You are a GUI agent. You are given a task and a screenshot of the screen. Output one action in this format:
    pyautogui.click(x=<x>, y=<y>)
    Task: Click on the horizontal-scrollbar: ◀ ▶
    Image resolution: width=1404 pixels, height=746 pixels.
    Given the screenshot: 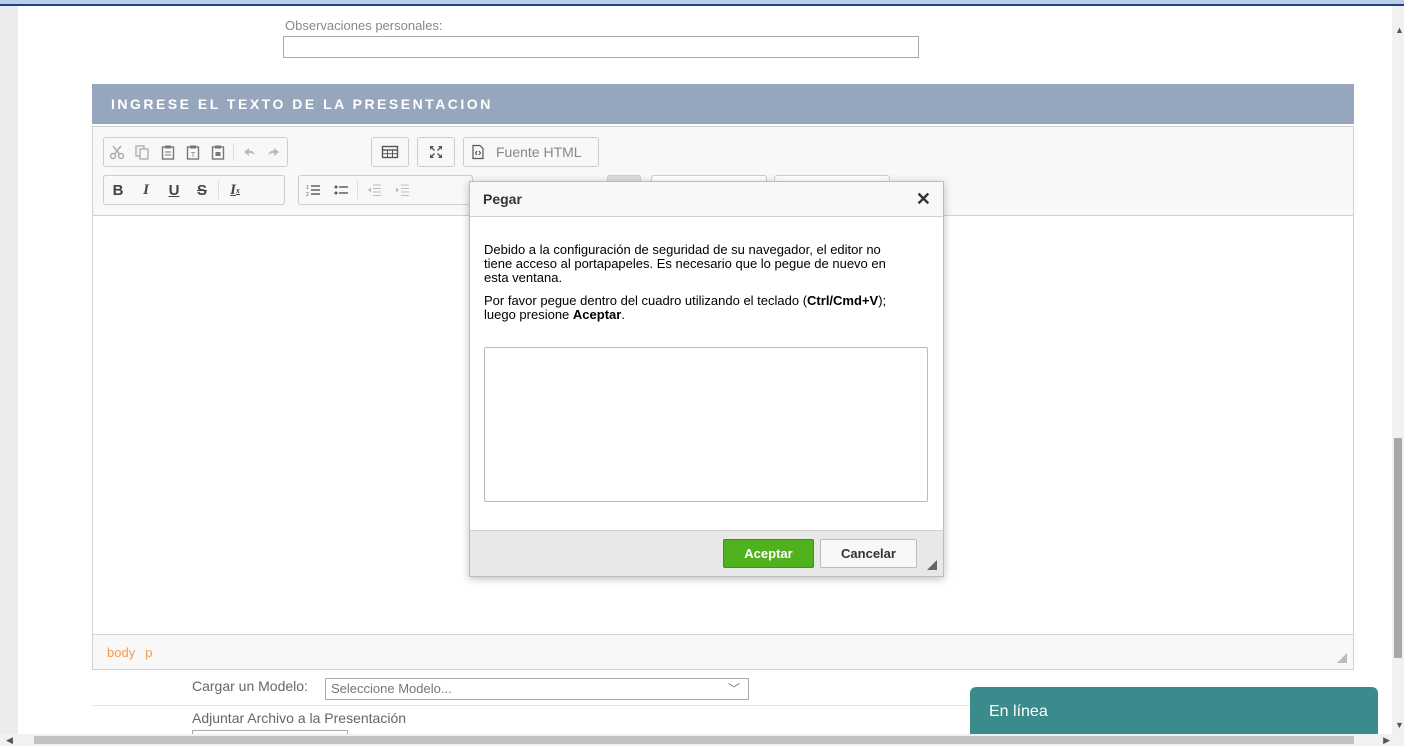 What is the action you would take?
    pyautogui.click(x=702, y=740)
    